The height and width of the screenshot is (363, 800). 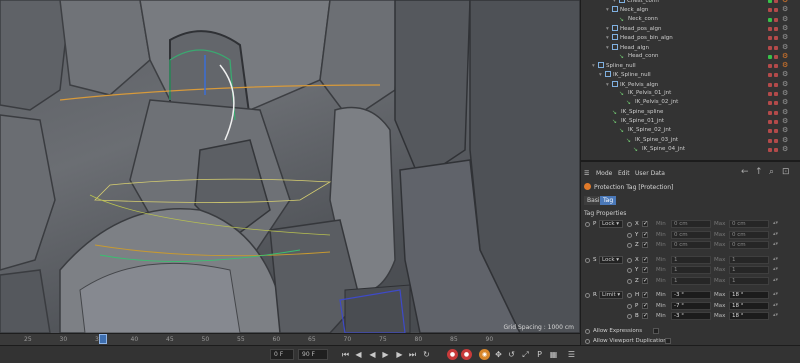 I want to click on next-key-icon: ▶, so click(x=399, y=354).